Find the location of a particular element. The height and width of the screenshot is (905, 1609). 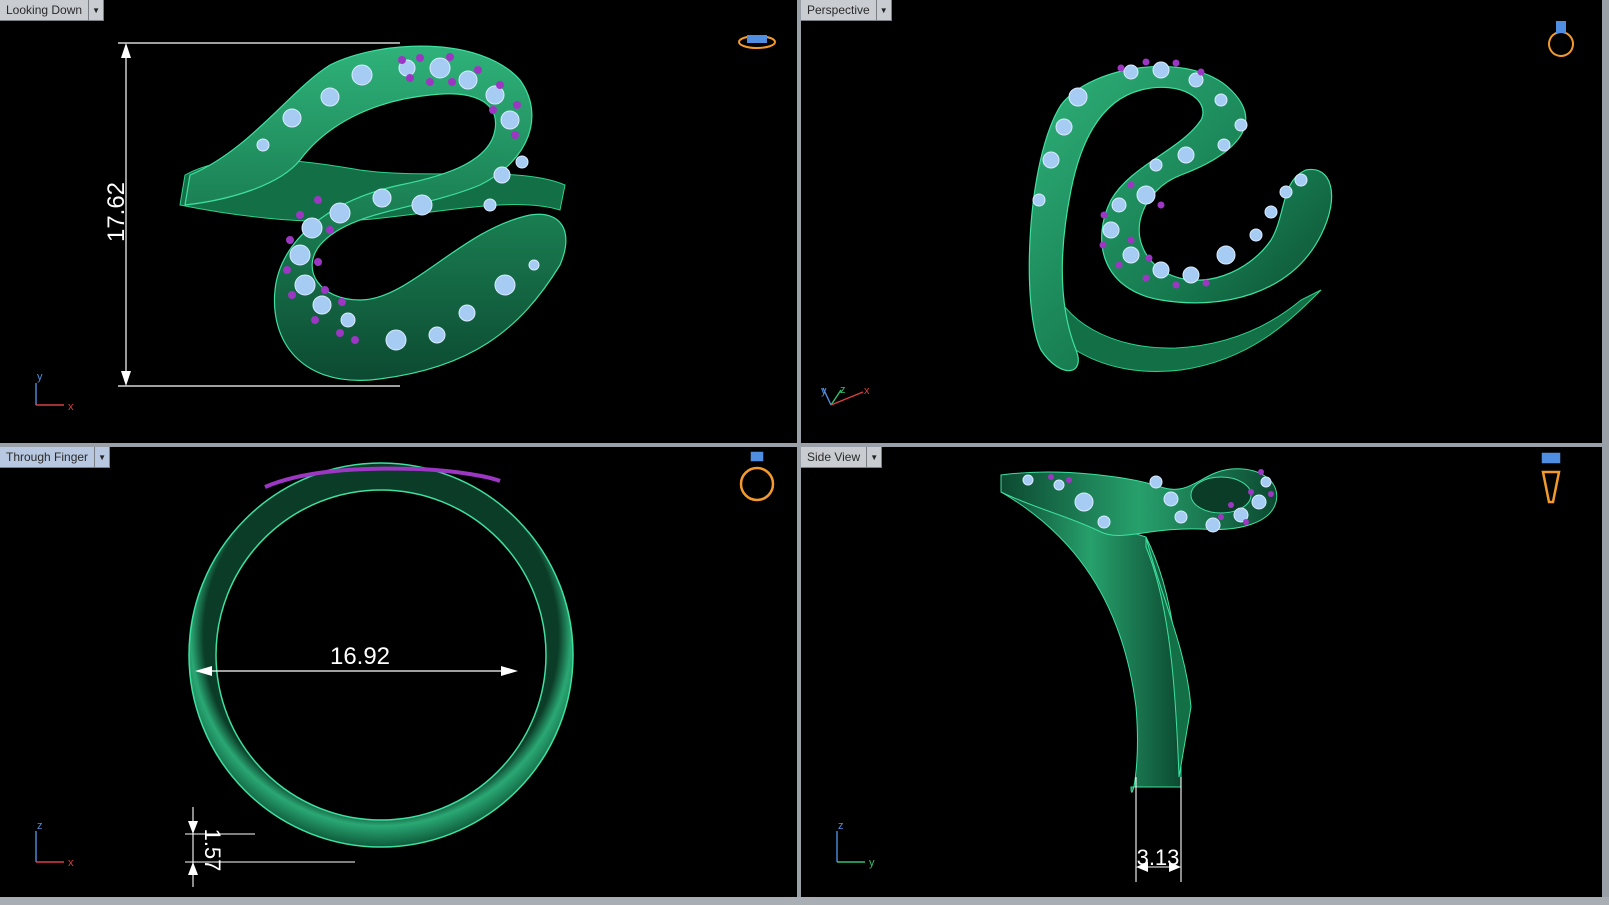

status-strip is located at coordinates (804, 901).